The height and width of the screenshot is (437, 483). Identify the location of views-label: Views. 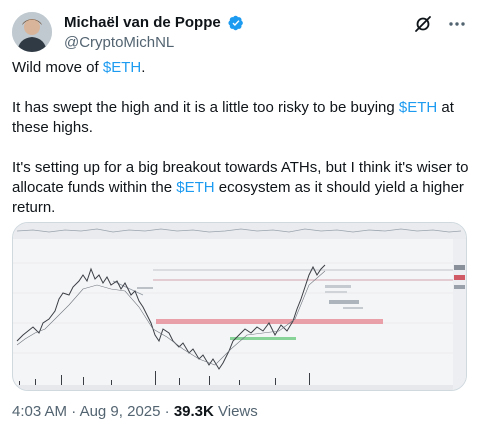
(235, 411).